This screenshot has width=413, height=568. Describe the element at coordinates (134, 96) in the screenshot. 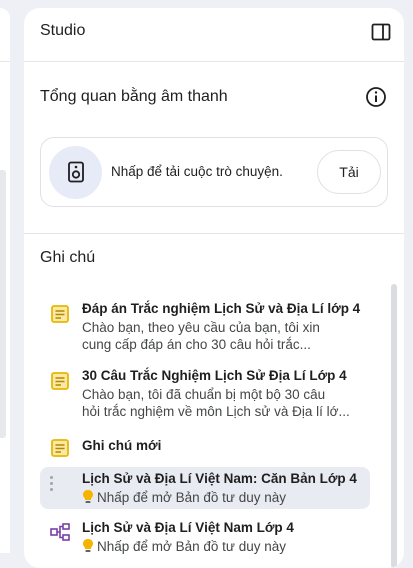

I see `audio-overview-title: Tổng quan bằng âm thanh` at that location.